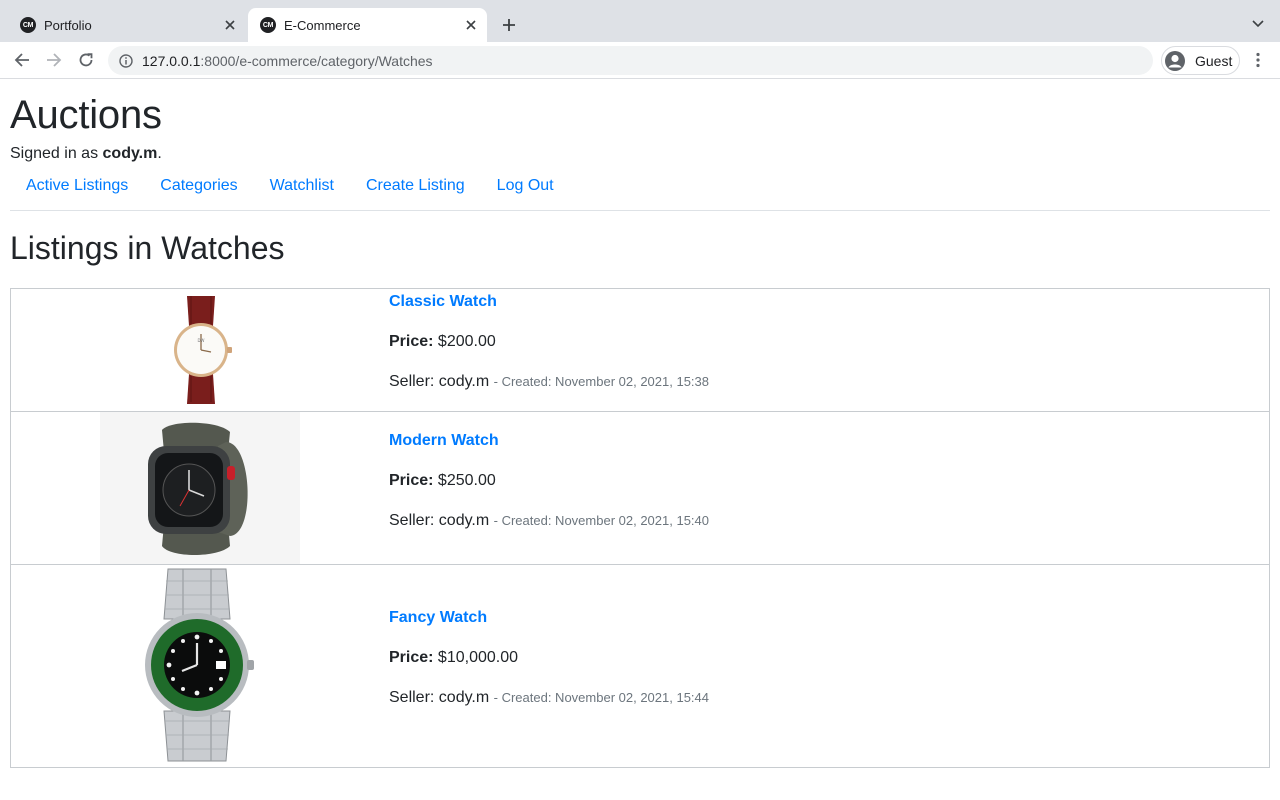 The height and width of the screenshot is (800, 1280). I want to click on info-icon, so click(126, 61).